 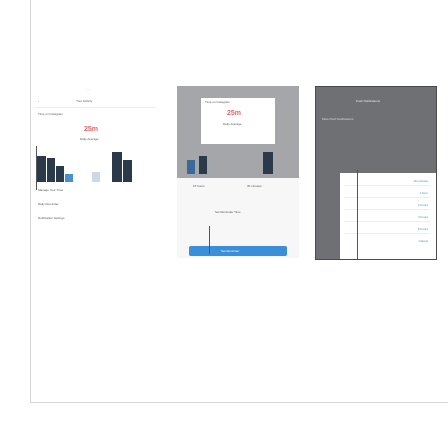 I want to click on option-label: 4 hours, so click(x=422, y=217).